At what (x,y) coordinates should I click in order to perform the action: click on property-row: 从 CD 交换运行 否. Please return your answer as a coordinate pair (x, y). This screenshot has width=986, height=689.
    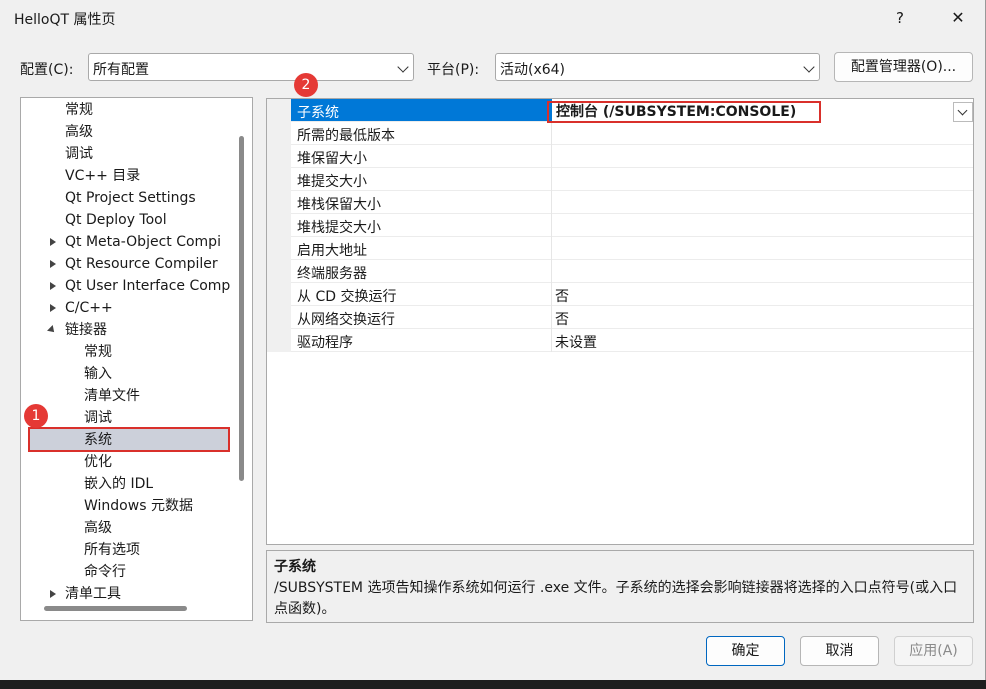
    Looking at the image, I should click on (632, 294).